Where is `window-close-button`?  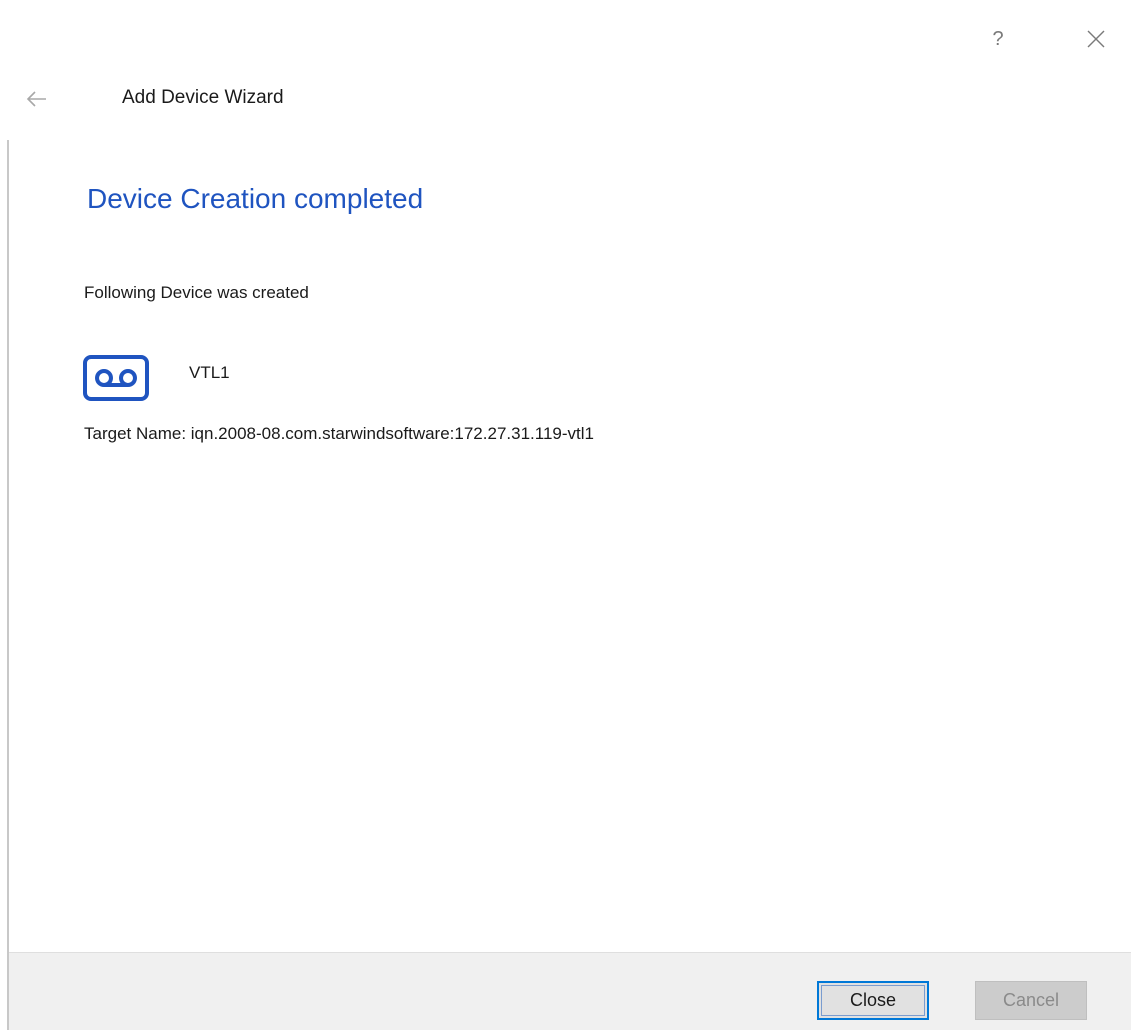 window-close-button is located at coordinates (1096, 39).